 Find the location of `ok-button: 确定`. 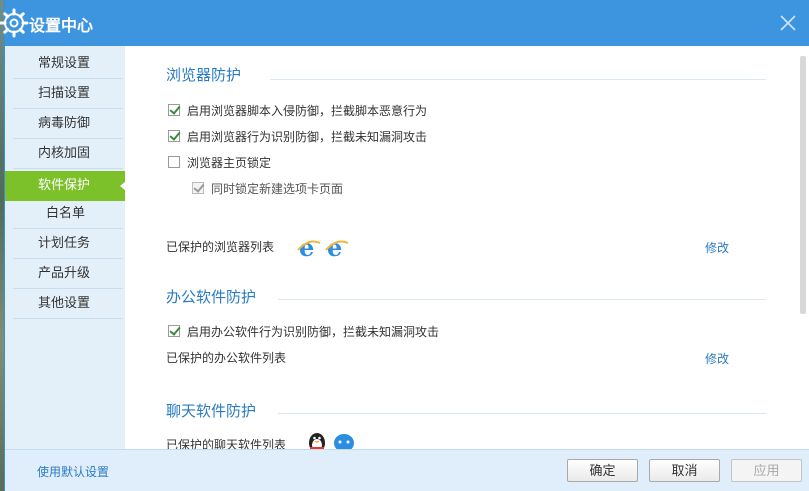

ok-button: 确定 is located at coordinates (602, 470).